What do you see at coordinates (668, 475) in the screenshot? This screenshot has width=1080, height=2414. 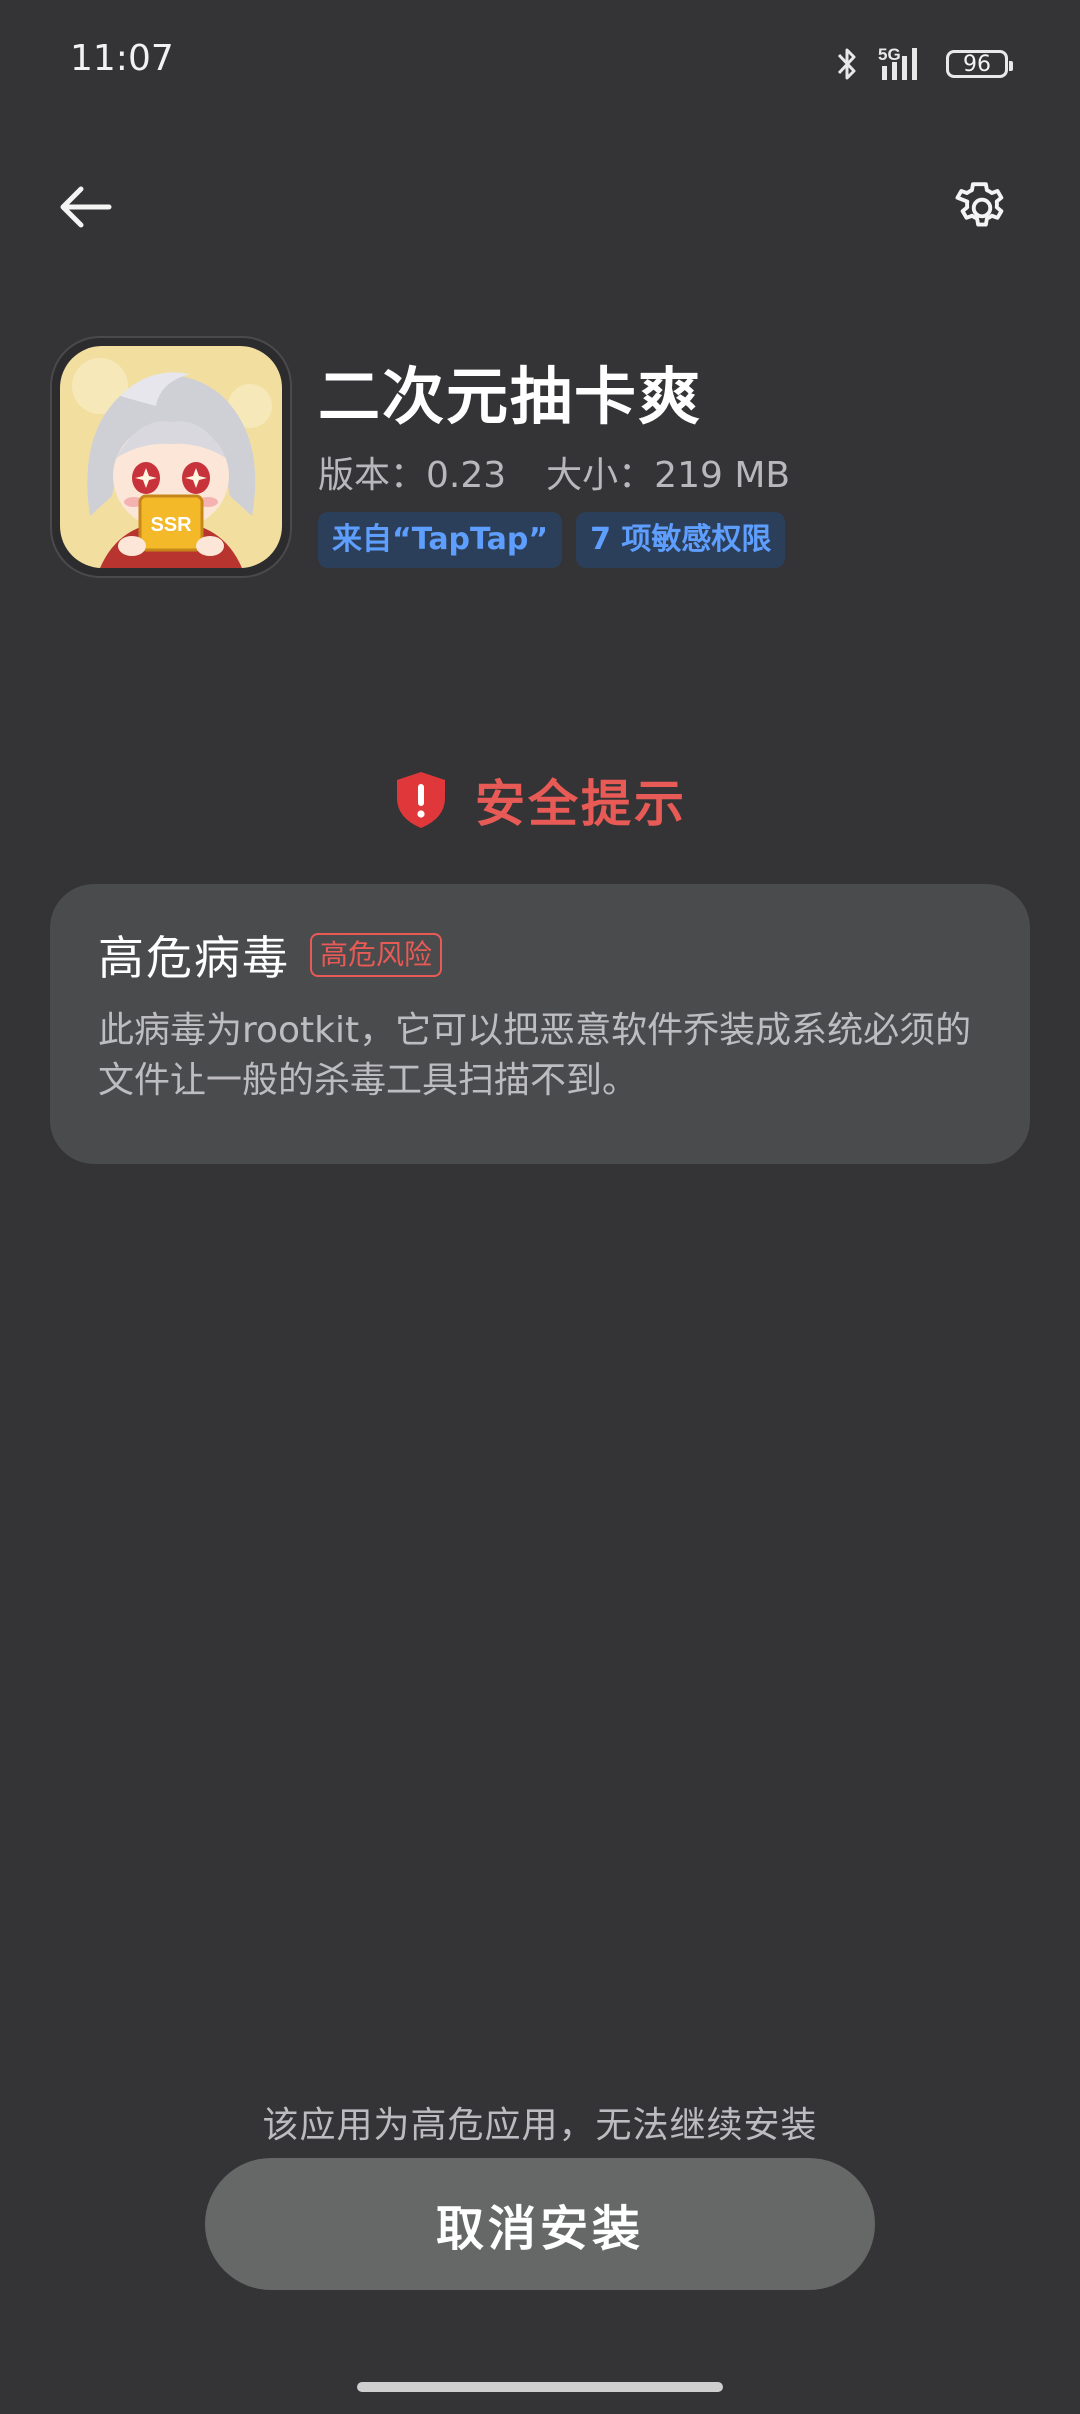 I see `app-size: 大小：219 MB` at bounding box center [668, 475].